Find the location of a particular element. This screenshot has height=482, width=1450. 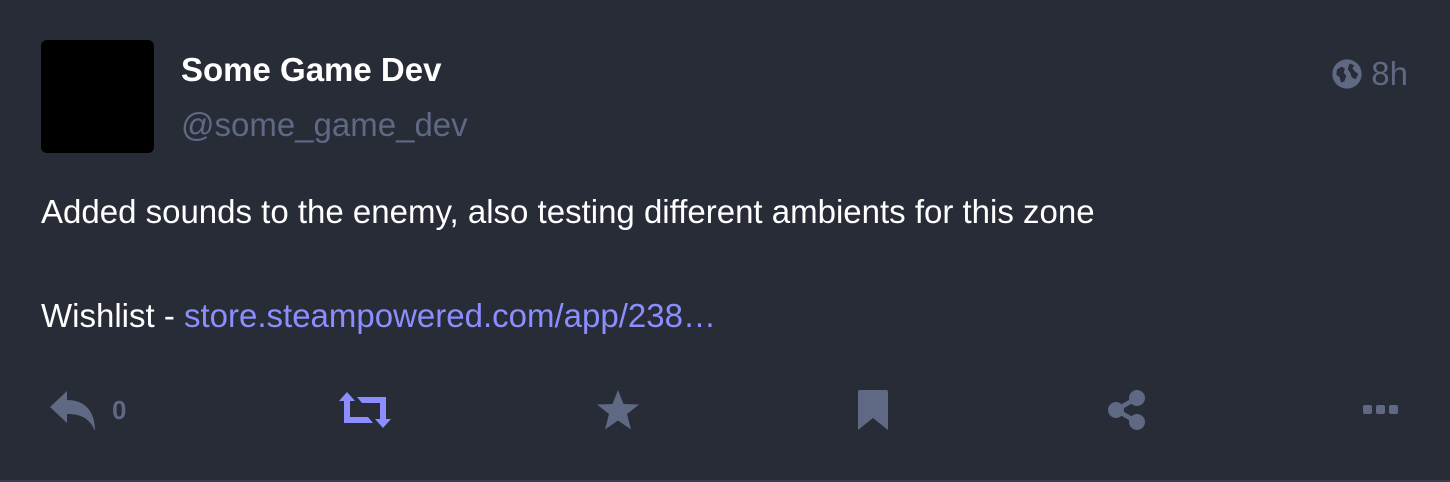

ellipsis-icon is located at coordinates (1381, 410).